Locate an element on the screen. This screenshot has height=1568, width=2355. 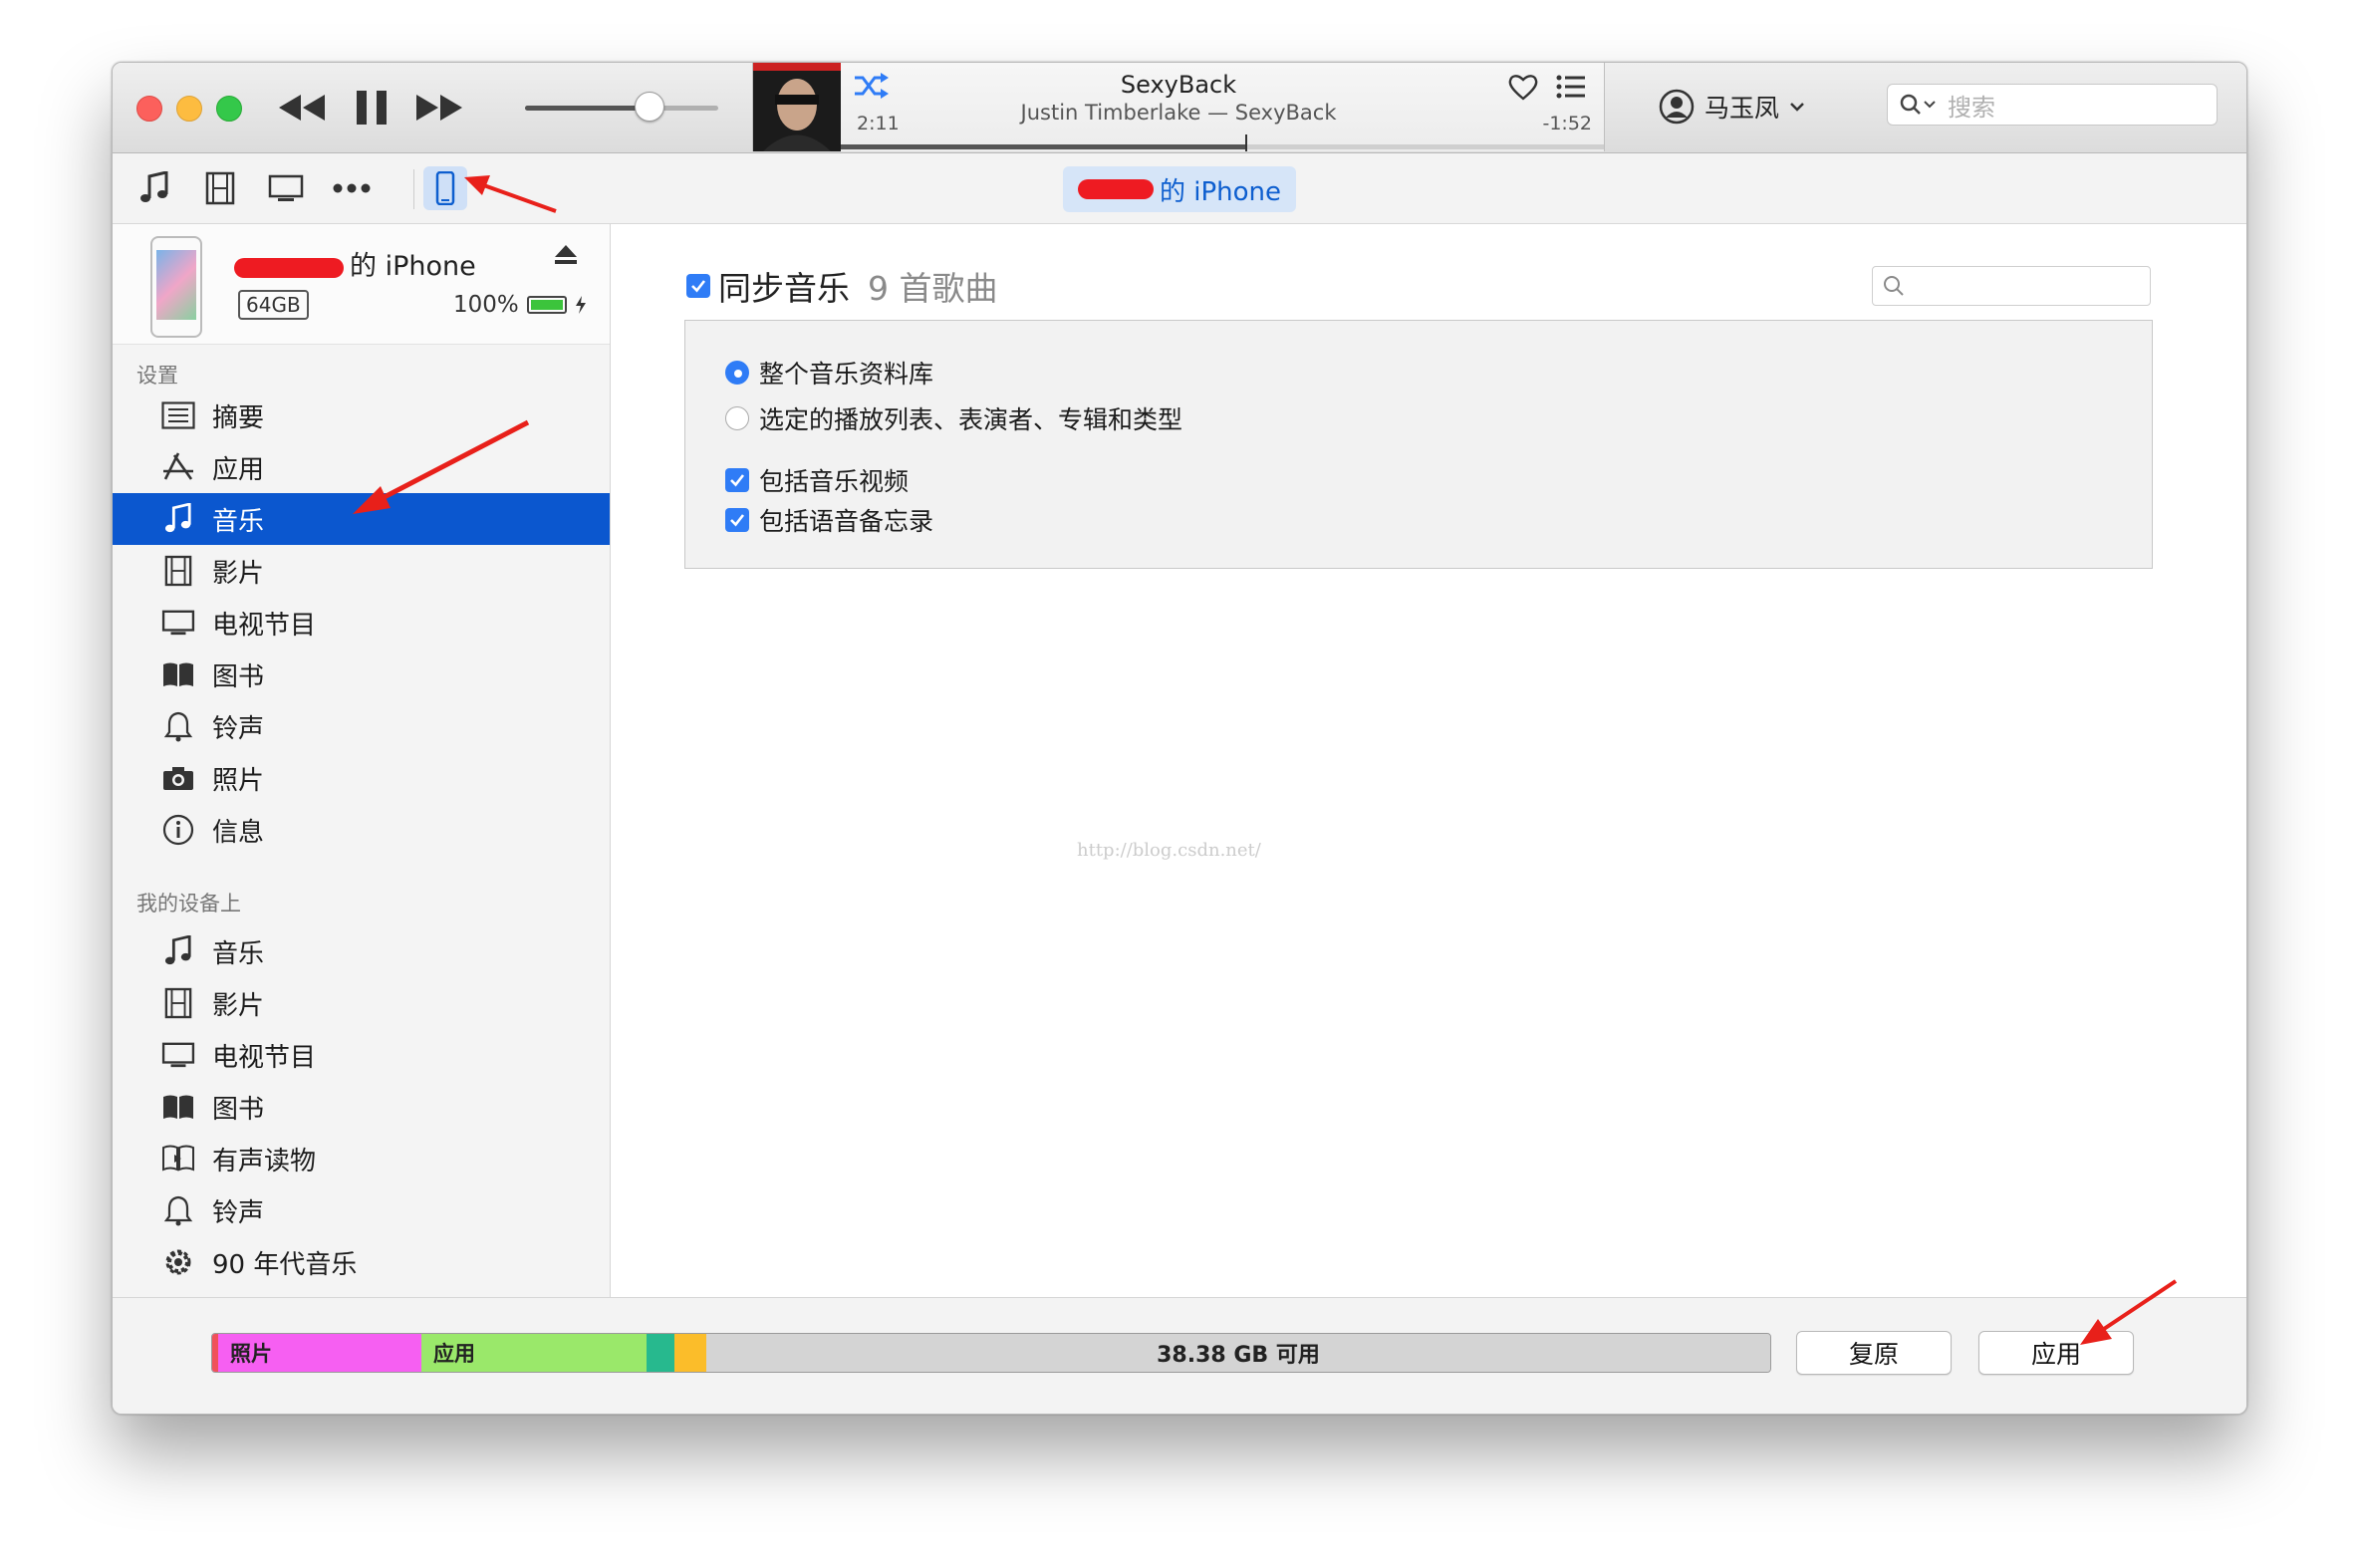
pause-icon is located at coordinates (372, 108).